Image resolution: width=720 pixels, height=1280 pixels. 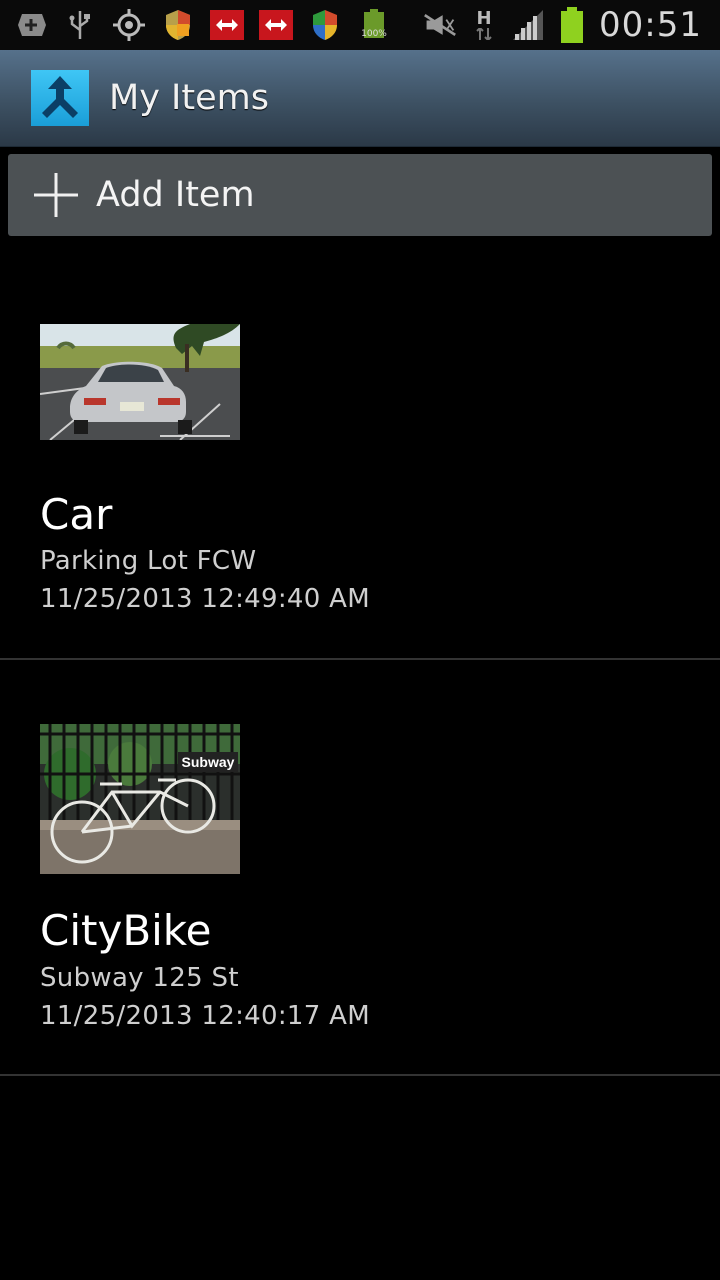 I want to click on action-bar: My Items, so click(x=360, y=98).